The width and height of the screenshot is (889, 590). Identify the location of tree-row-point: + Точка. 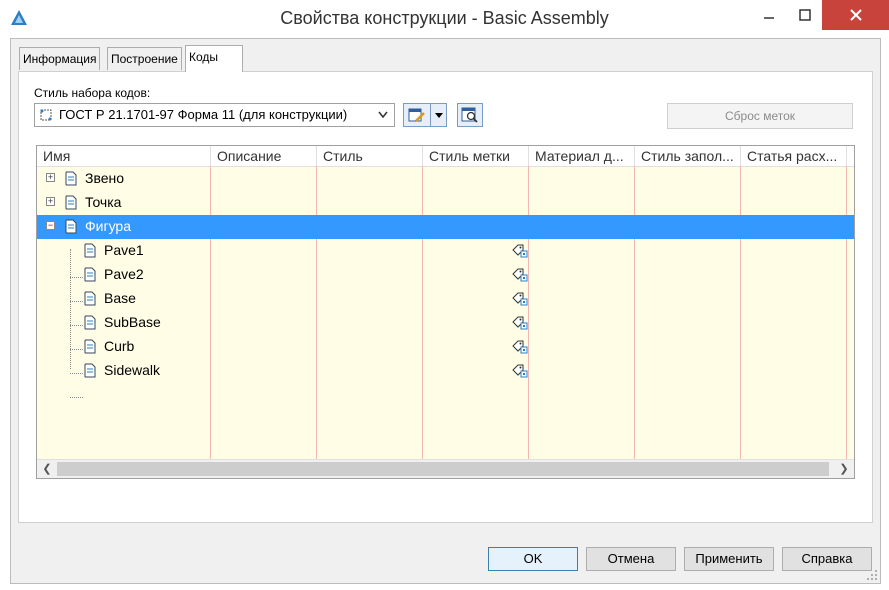
(445, 203).